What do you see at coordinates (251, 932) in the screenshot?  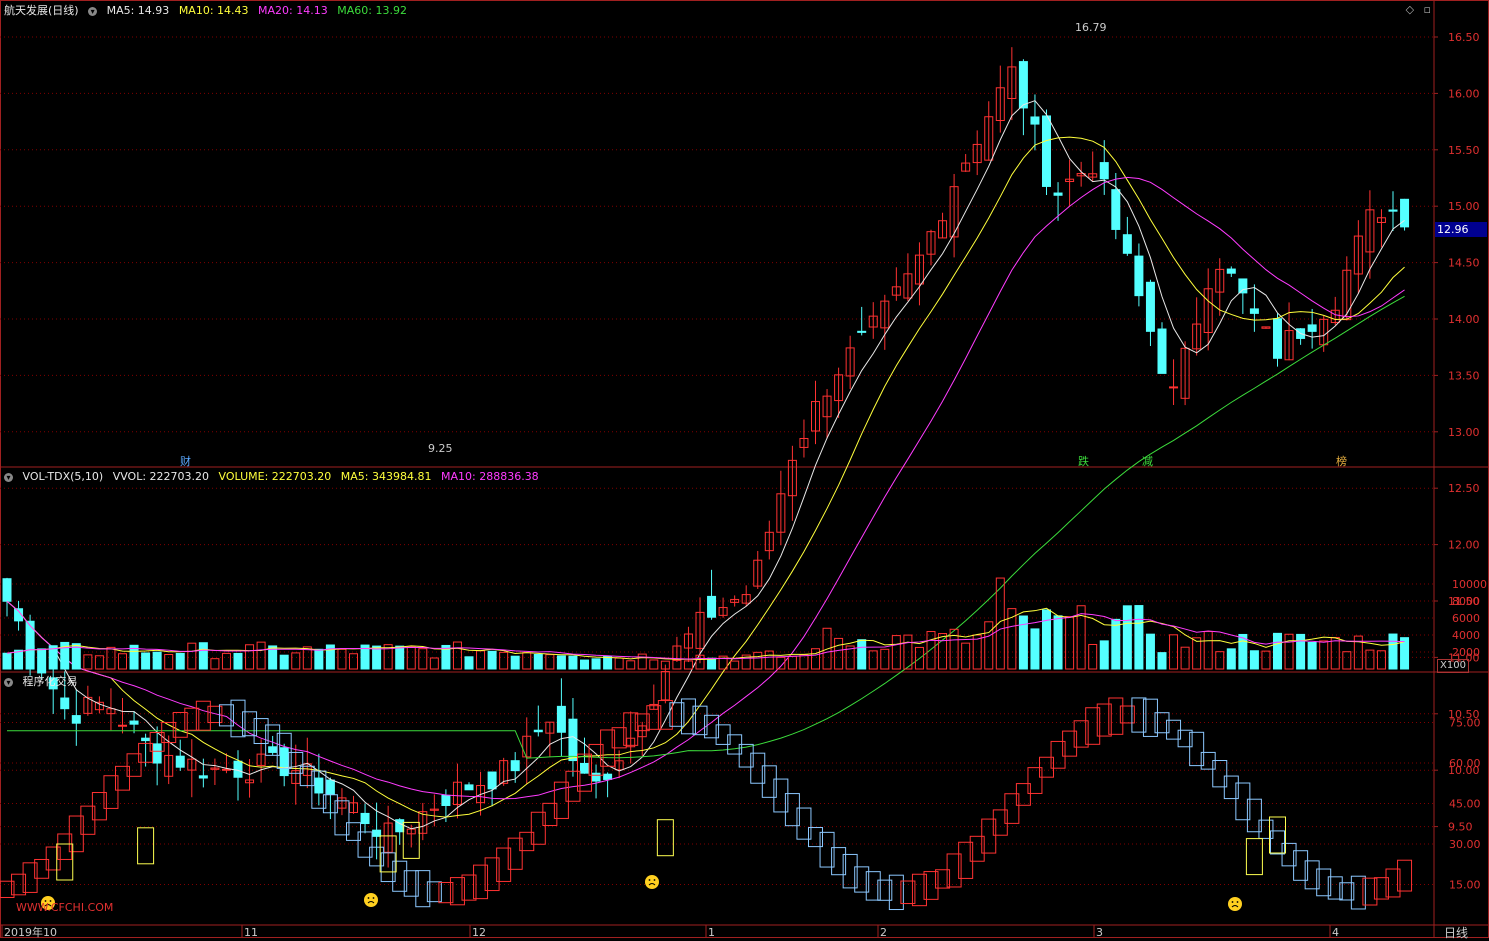 I see `time-axis-label: 11` at bounding box center [251, 932].